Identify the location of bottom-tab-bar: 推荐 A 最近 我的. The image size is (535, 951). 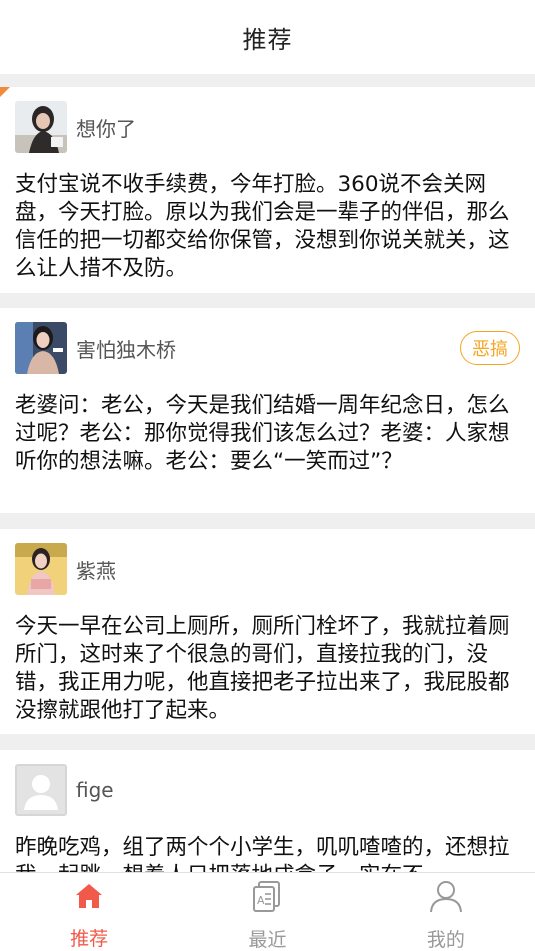
(267, 911).